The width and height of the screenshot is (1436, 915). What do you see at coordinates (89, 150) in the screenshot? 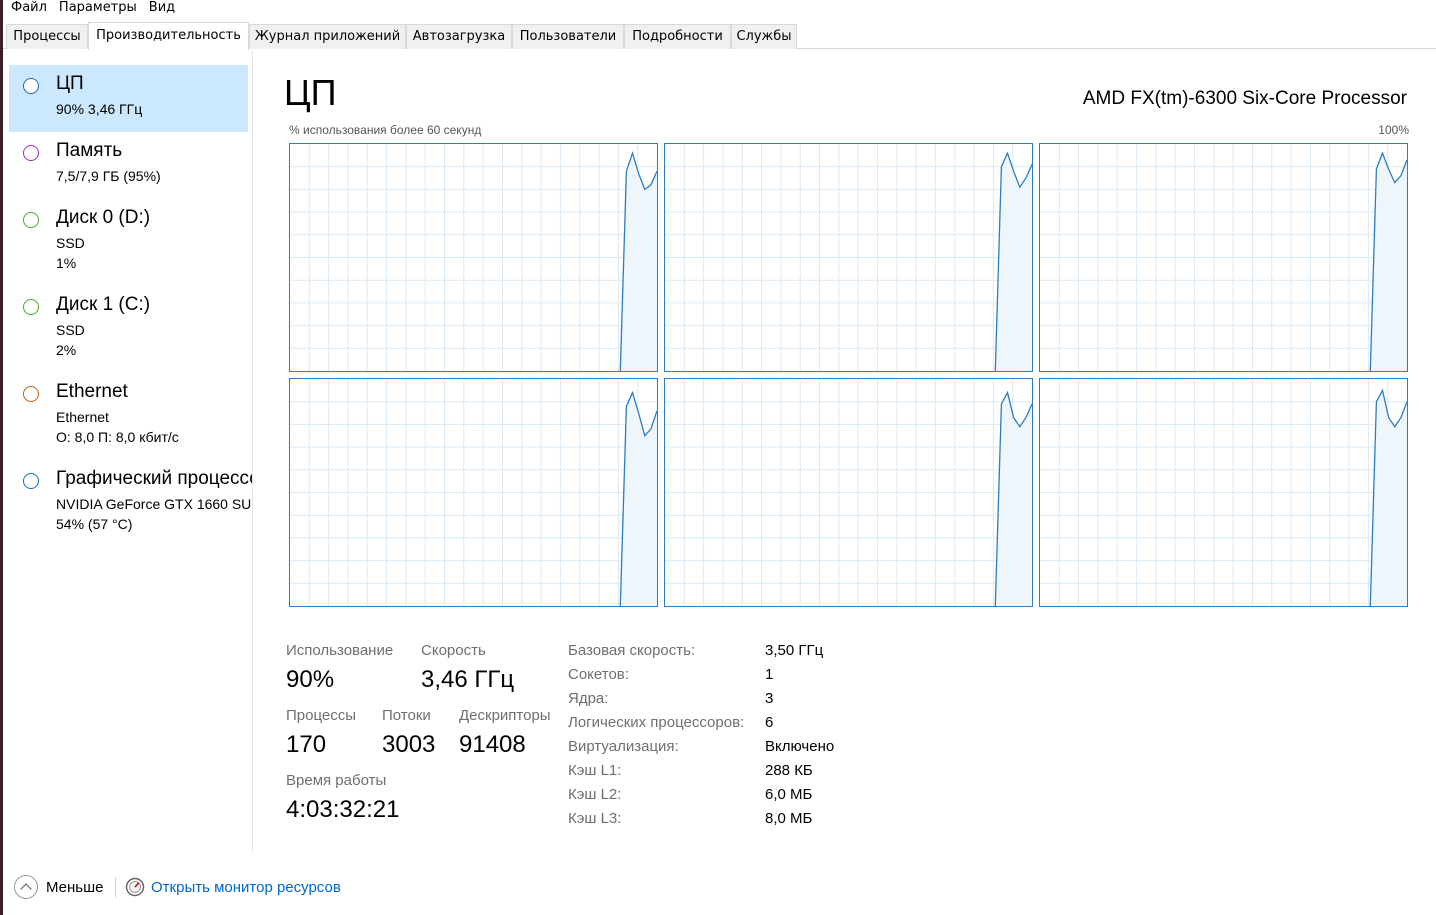
I see `sidebar-item-title: Память` at bounding box center [89, 150].